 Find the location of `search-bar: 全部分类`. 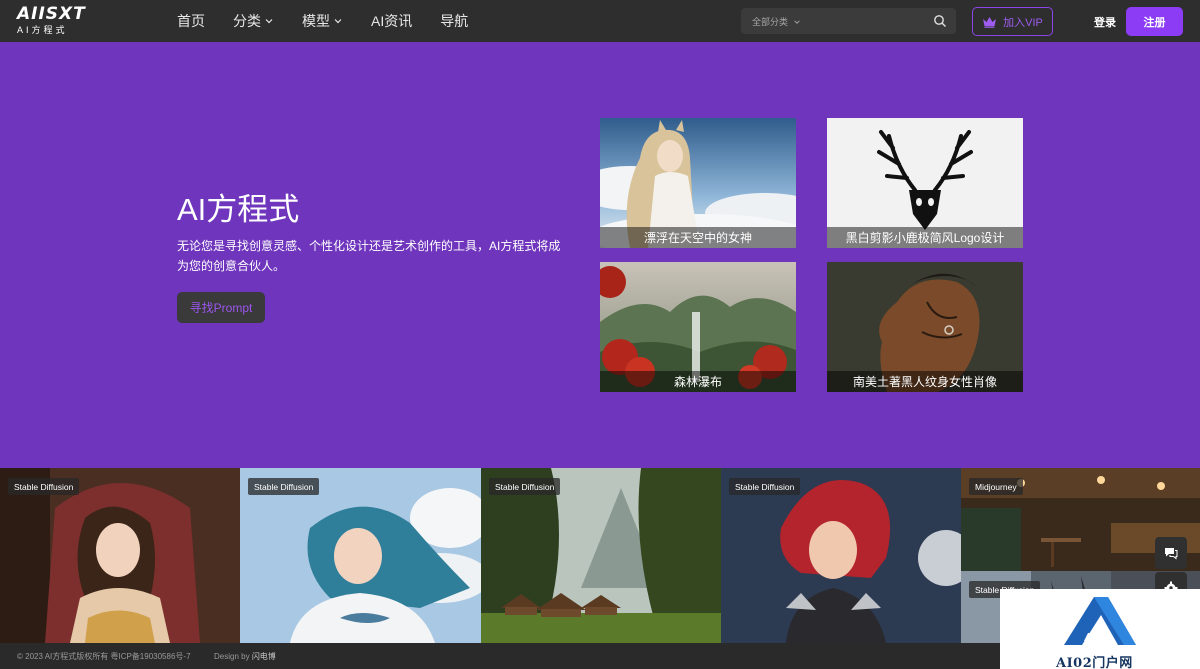

search-bar: 全部分类 is located at coordinates (848, 21).